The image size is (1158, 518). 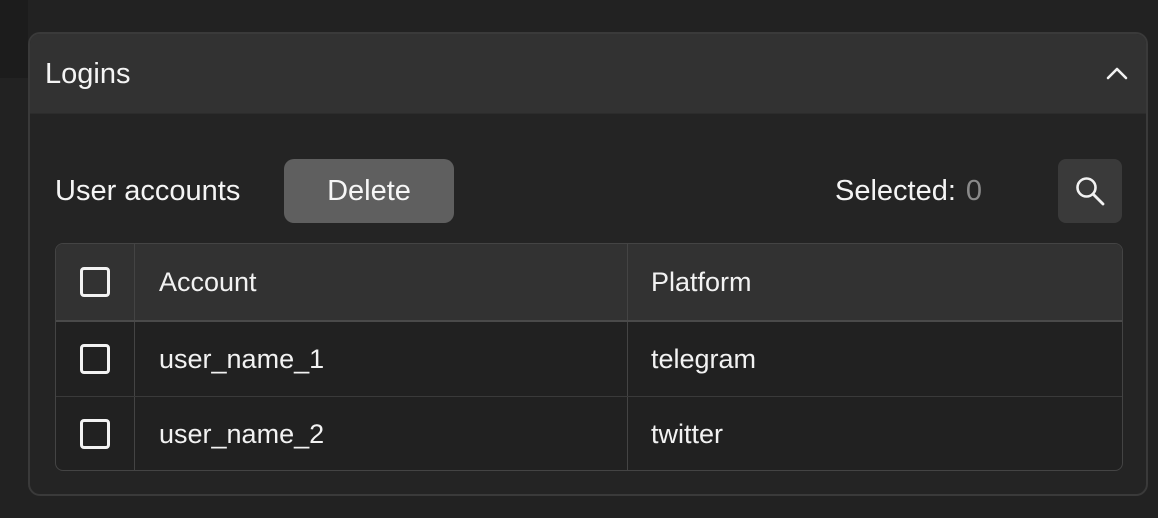 I want to click on column-header-platform: Platform, so click(x=875, y=282).